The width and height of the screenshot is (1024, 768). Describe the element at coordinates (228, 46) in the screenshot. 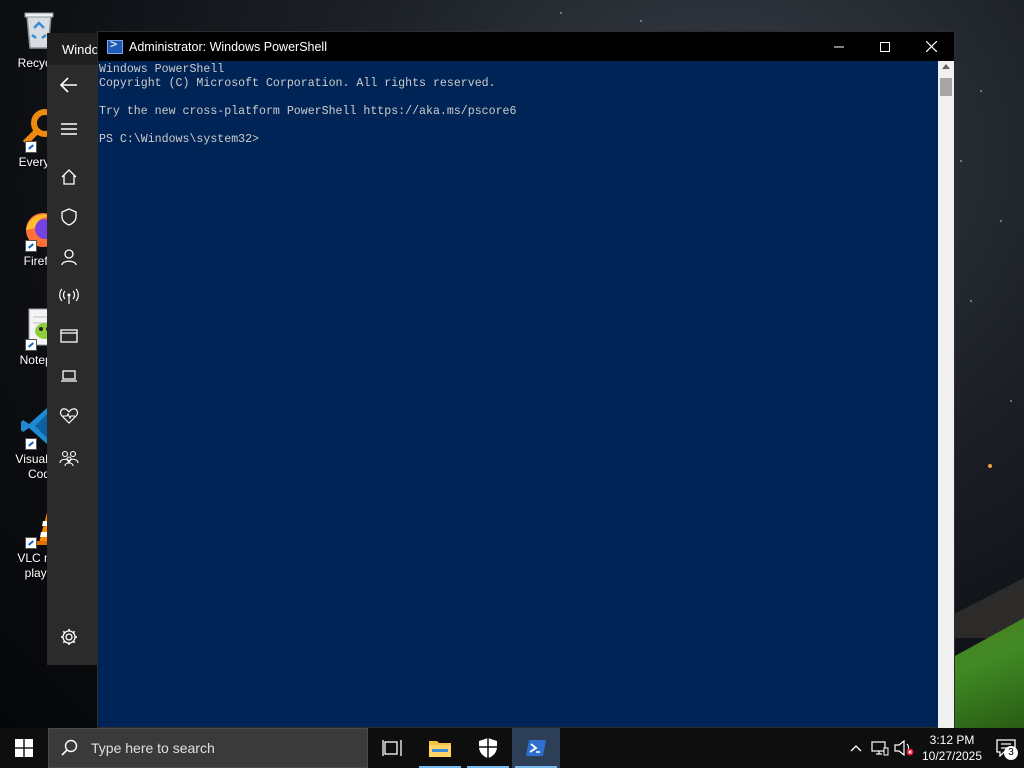

I see `window-title: Administrator: Windows PowerShell` at that location.